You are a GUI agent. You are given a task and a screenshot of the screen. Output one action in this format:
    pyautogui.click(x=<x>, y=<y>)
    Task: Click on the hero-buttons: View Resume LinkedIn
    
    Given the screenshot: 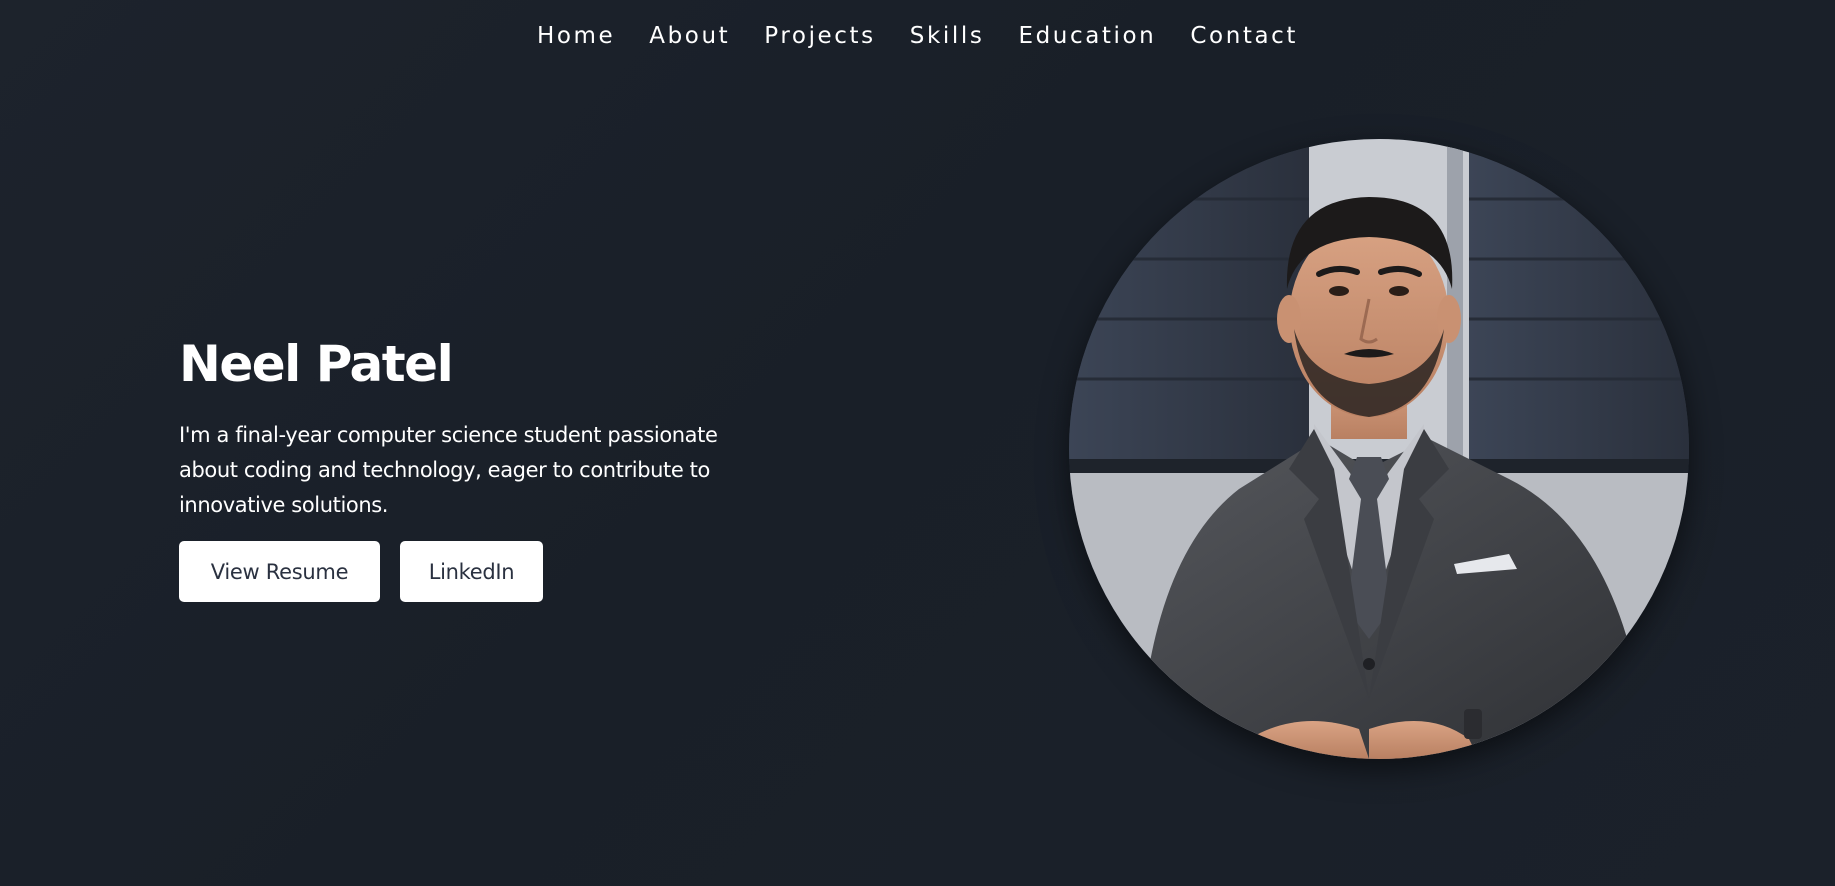 What is the action you would take?
    pyautogui.click(x=459, y=571)
    